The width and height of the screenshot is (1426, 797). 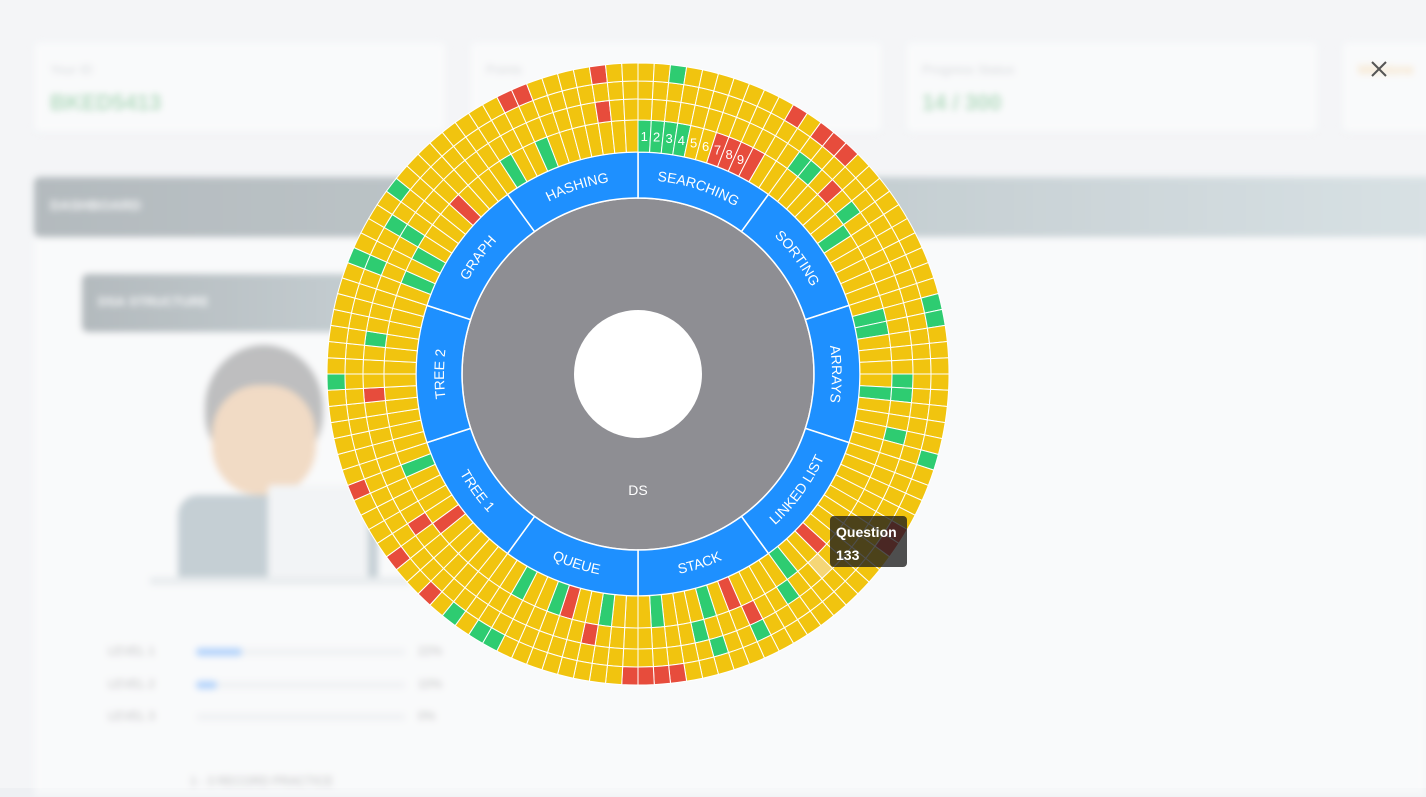 What do you see at coordinates (868, 541) in the screenshot?
I see `tooltip: Question 133` at bounding box center [868, 541].